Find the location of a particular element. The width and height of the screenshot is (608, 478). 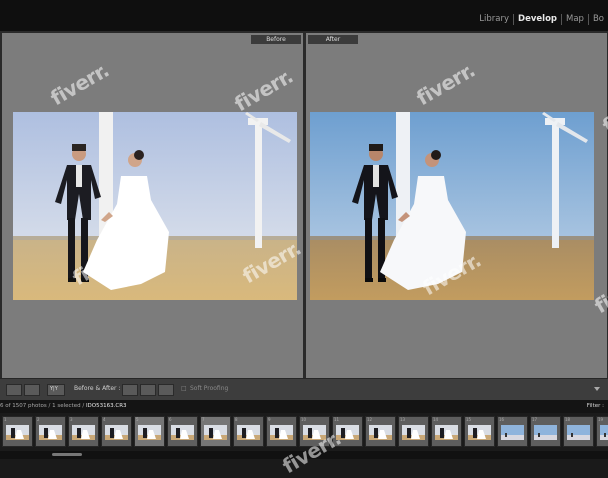

thumbnail-index: 15 is located at coordinates (469, 419).